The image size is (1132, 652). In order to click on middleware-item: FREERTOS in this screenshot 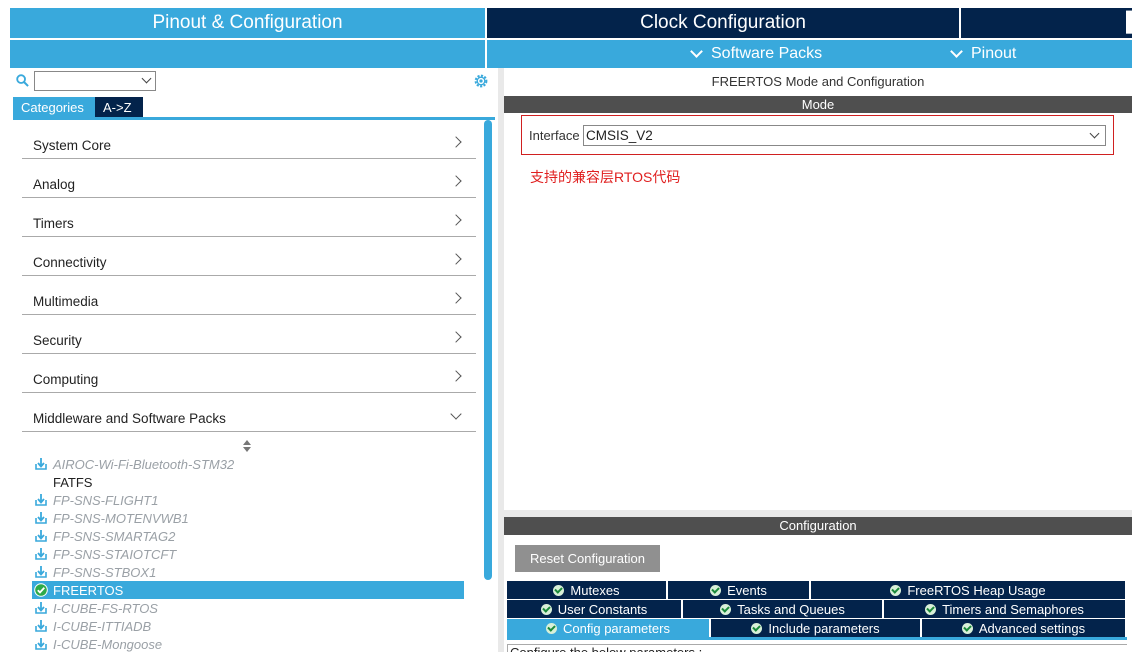, I will do `click(248, 590)`.